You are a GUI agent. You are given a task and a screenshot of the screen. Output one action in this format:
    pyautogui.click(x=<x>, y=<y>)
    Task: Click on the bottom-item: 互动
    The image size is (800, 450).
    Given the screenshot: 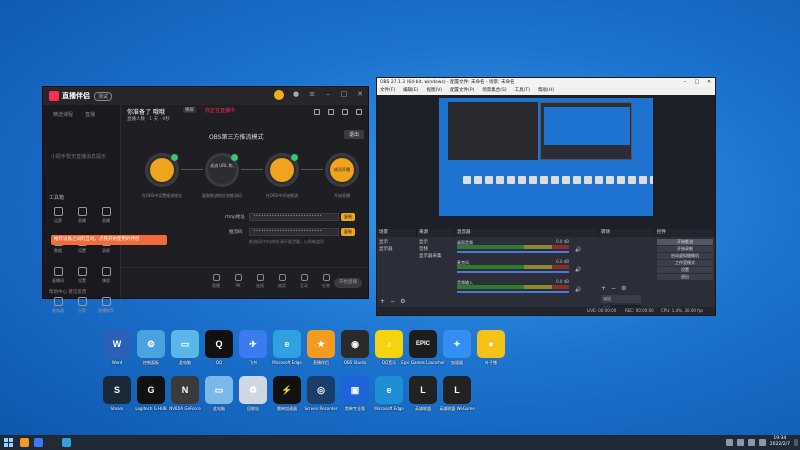 What is the action you would take?
    pyautogui.click(x=304, y=281)
    